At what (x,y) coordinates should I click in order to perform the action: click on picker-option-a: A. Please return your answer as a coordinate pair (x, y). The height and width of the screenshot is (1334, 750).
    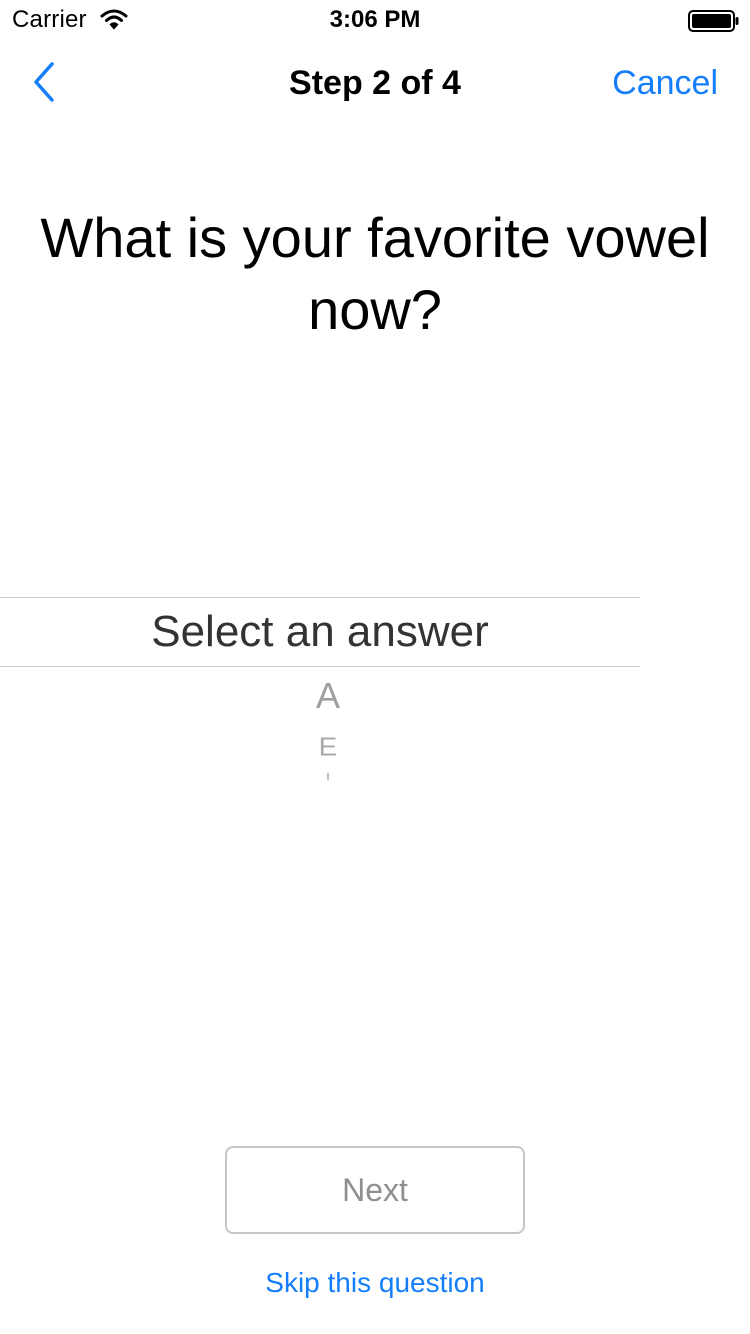
    Looking at the image, I should click on (328, 696).